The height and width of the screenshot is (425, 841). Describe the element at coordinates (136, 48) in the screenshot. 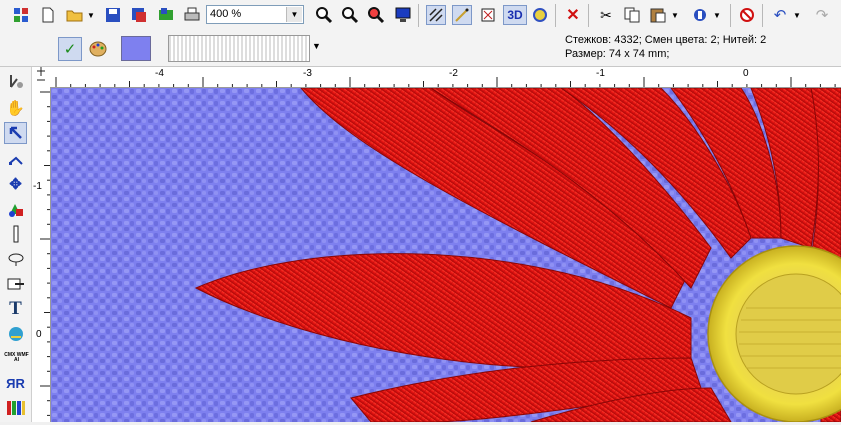

I see `fabric-color-swatch` at that location.